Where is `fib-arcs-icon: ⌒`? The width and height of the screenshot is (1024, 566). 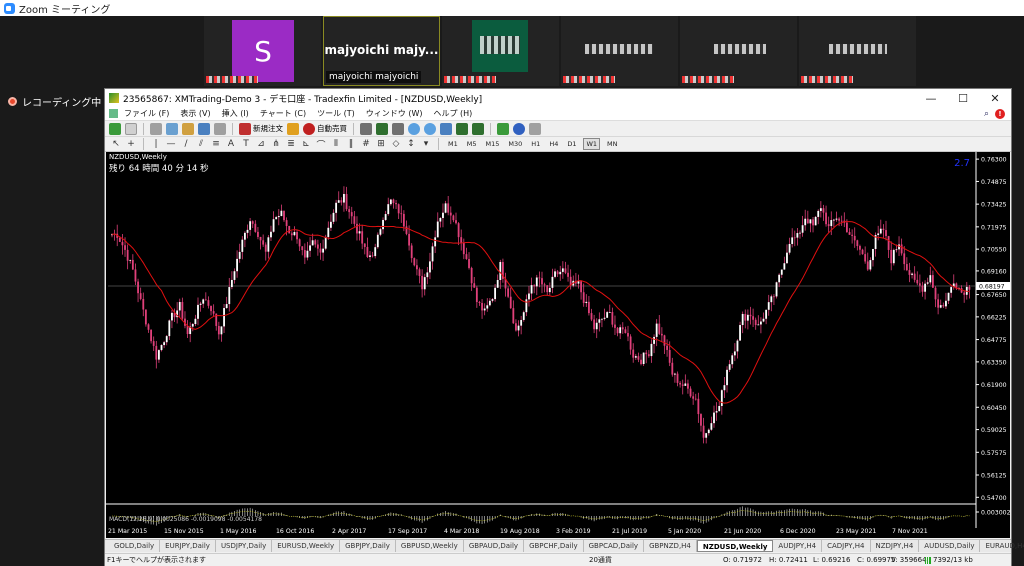 fib-arcs-icon: ⌒ is located at coordinates (321, 144).